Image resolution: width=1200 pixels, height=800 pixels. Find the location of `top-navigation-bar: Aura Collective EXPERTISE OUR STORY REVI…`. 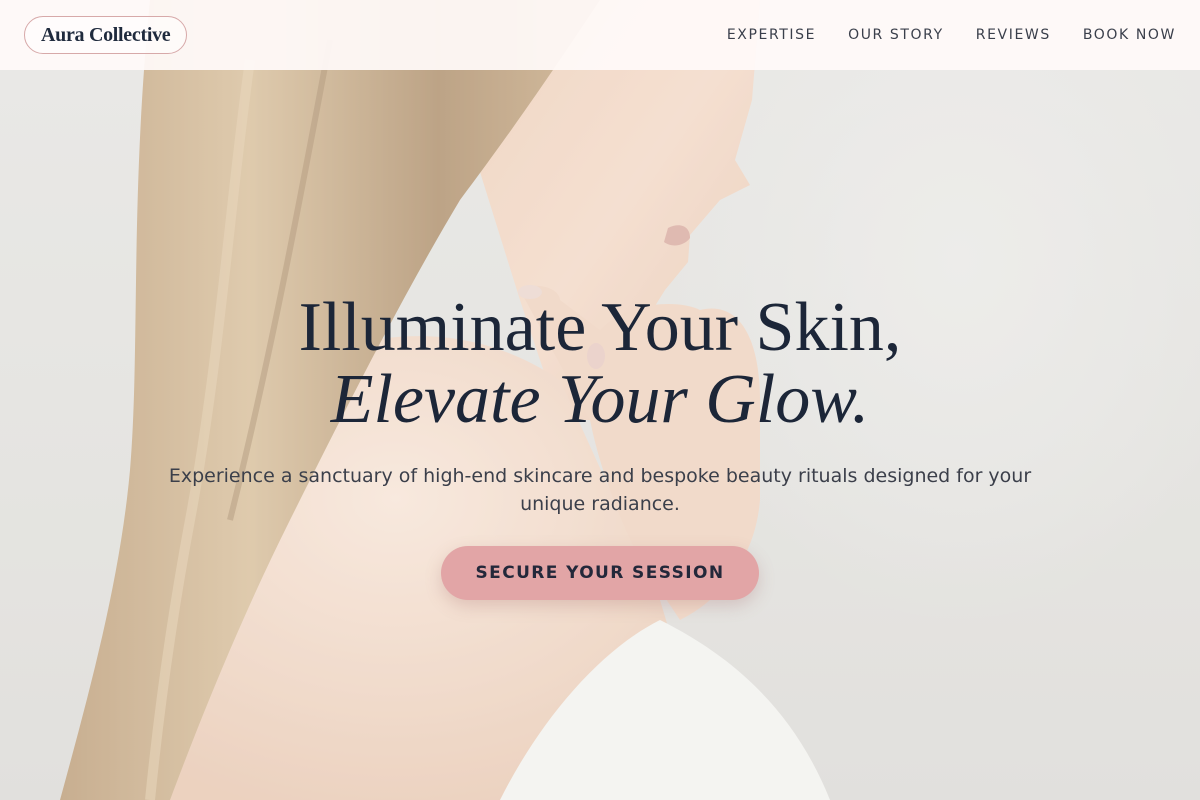

top-navigation-bar: Aura Collective EXPERTISE OUR STORY REVI… is located at coordinates (600, 35).